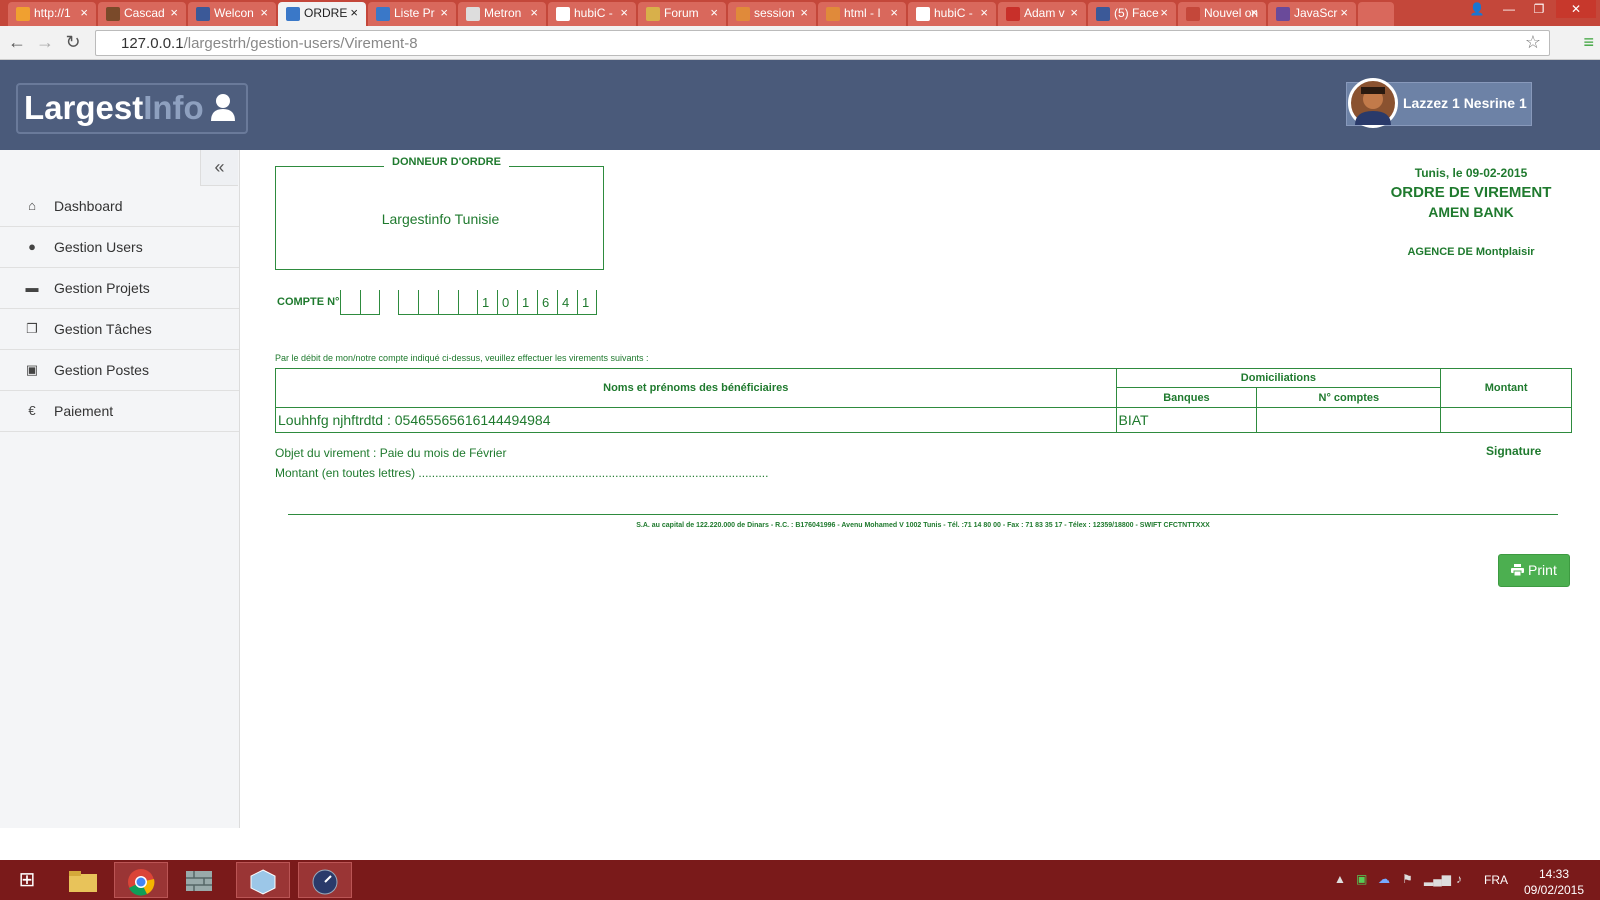 The image size is (1600, 900). What do you see at coordinates (1437, 879) in the screenshot?
I see `tray-signal-icon: ▂▄▆` at bounding box center [1437, 879].